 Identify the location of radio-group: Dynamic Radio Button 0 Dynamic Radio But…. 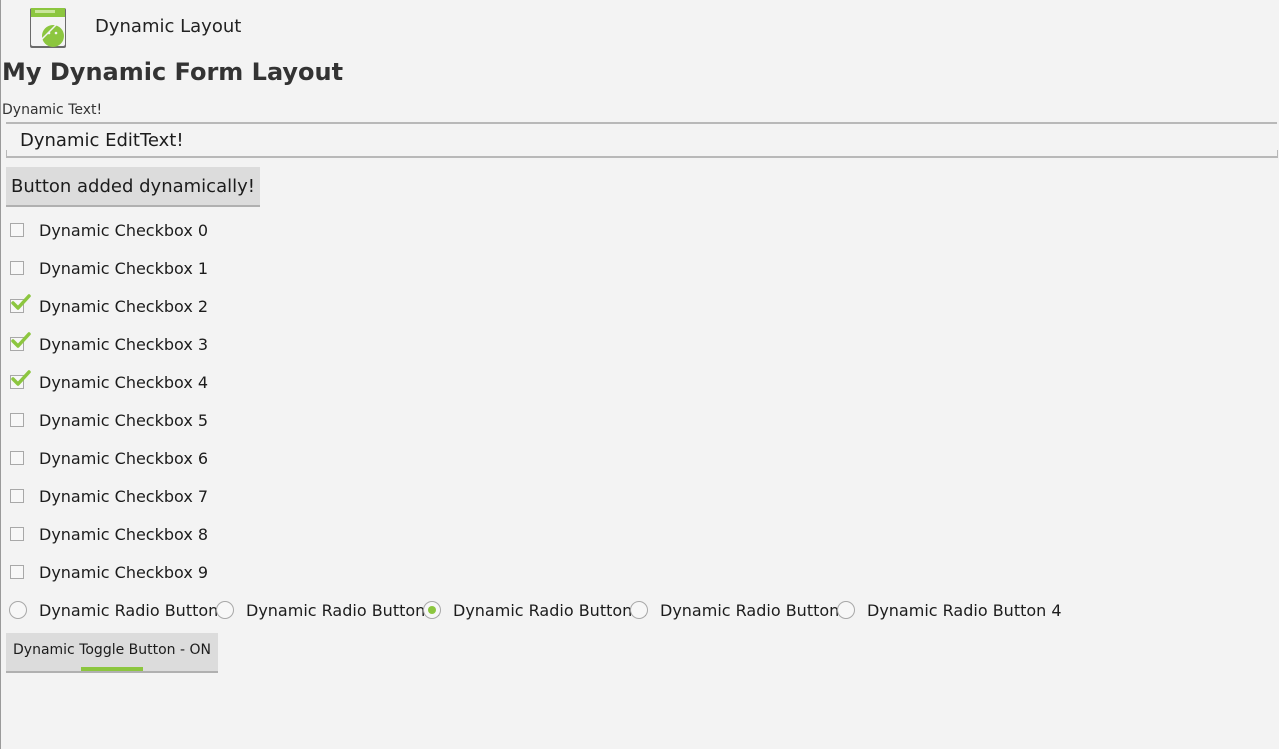
(551, 610).